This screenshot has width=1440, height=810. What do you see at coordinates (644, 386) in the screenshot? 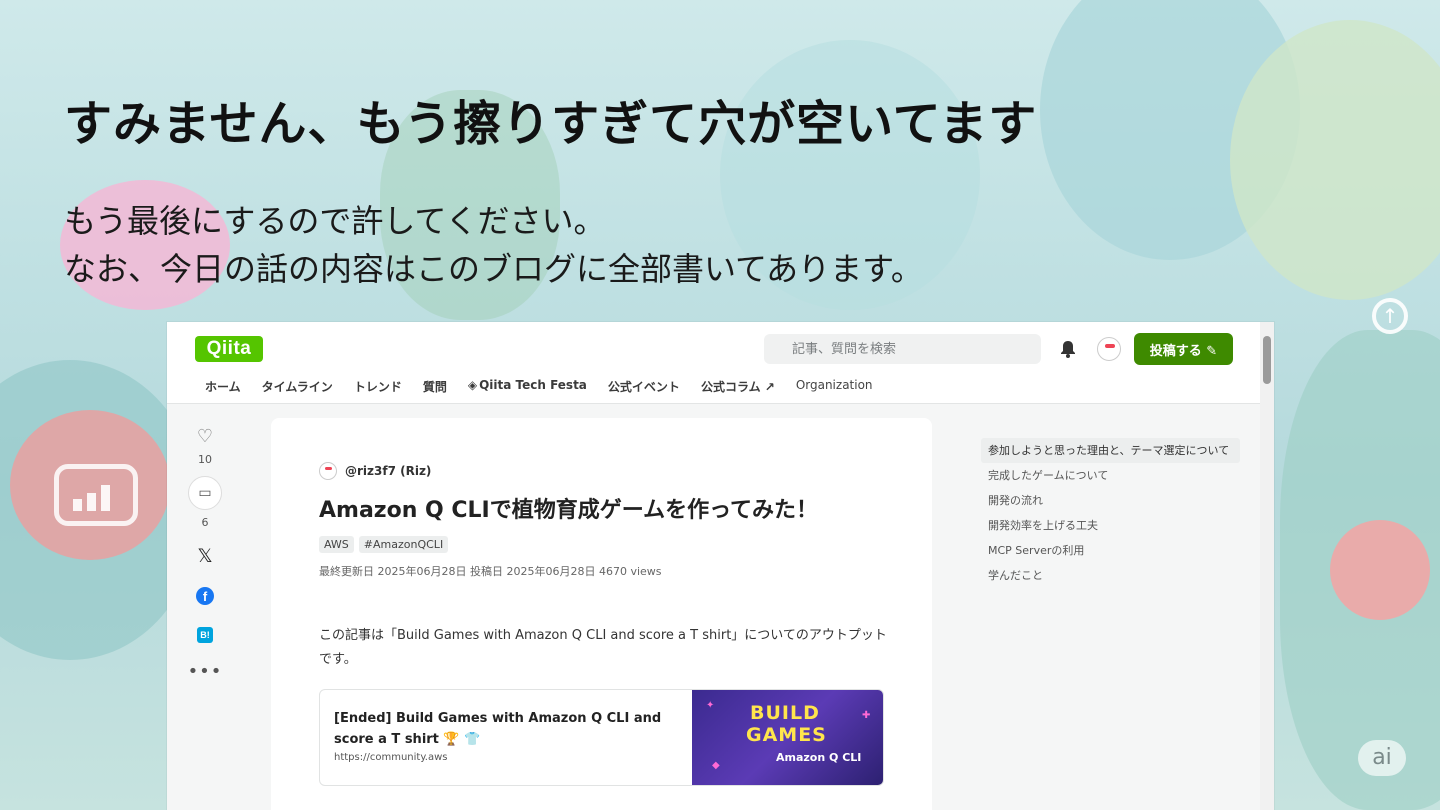
I see `nav-official-events: 公式イベント` at bounding box center [644, 386].